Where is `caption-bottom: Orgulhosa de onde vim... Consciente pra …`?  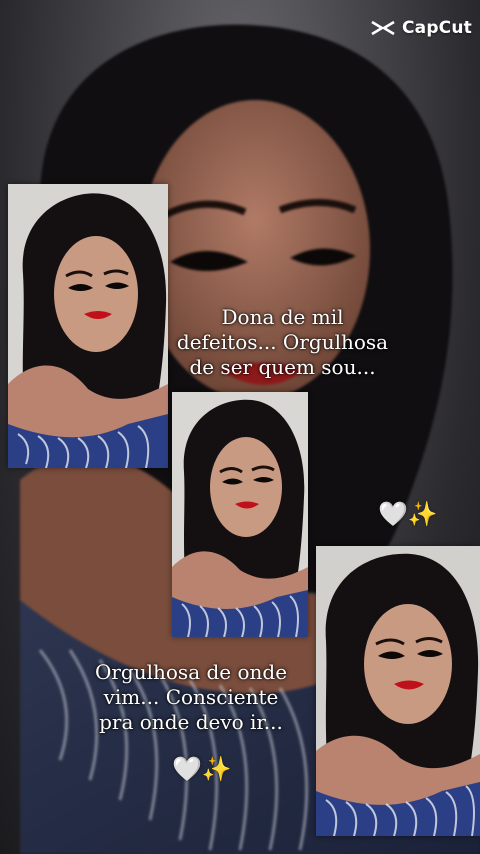
caption-bottom: Orgulhosa de onde vim... Consciente pra … is located at coordinates (191, 697).